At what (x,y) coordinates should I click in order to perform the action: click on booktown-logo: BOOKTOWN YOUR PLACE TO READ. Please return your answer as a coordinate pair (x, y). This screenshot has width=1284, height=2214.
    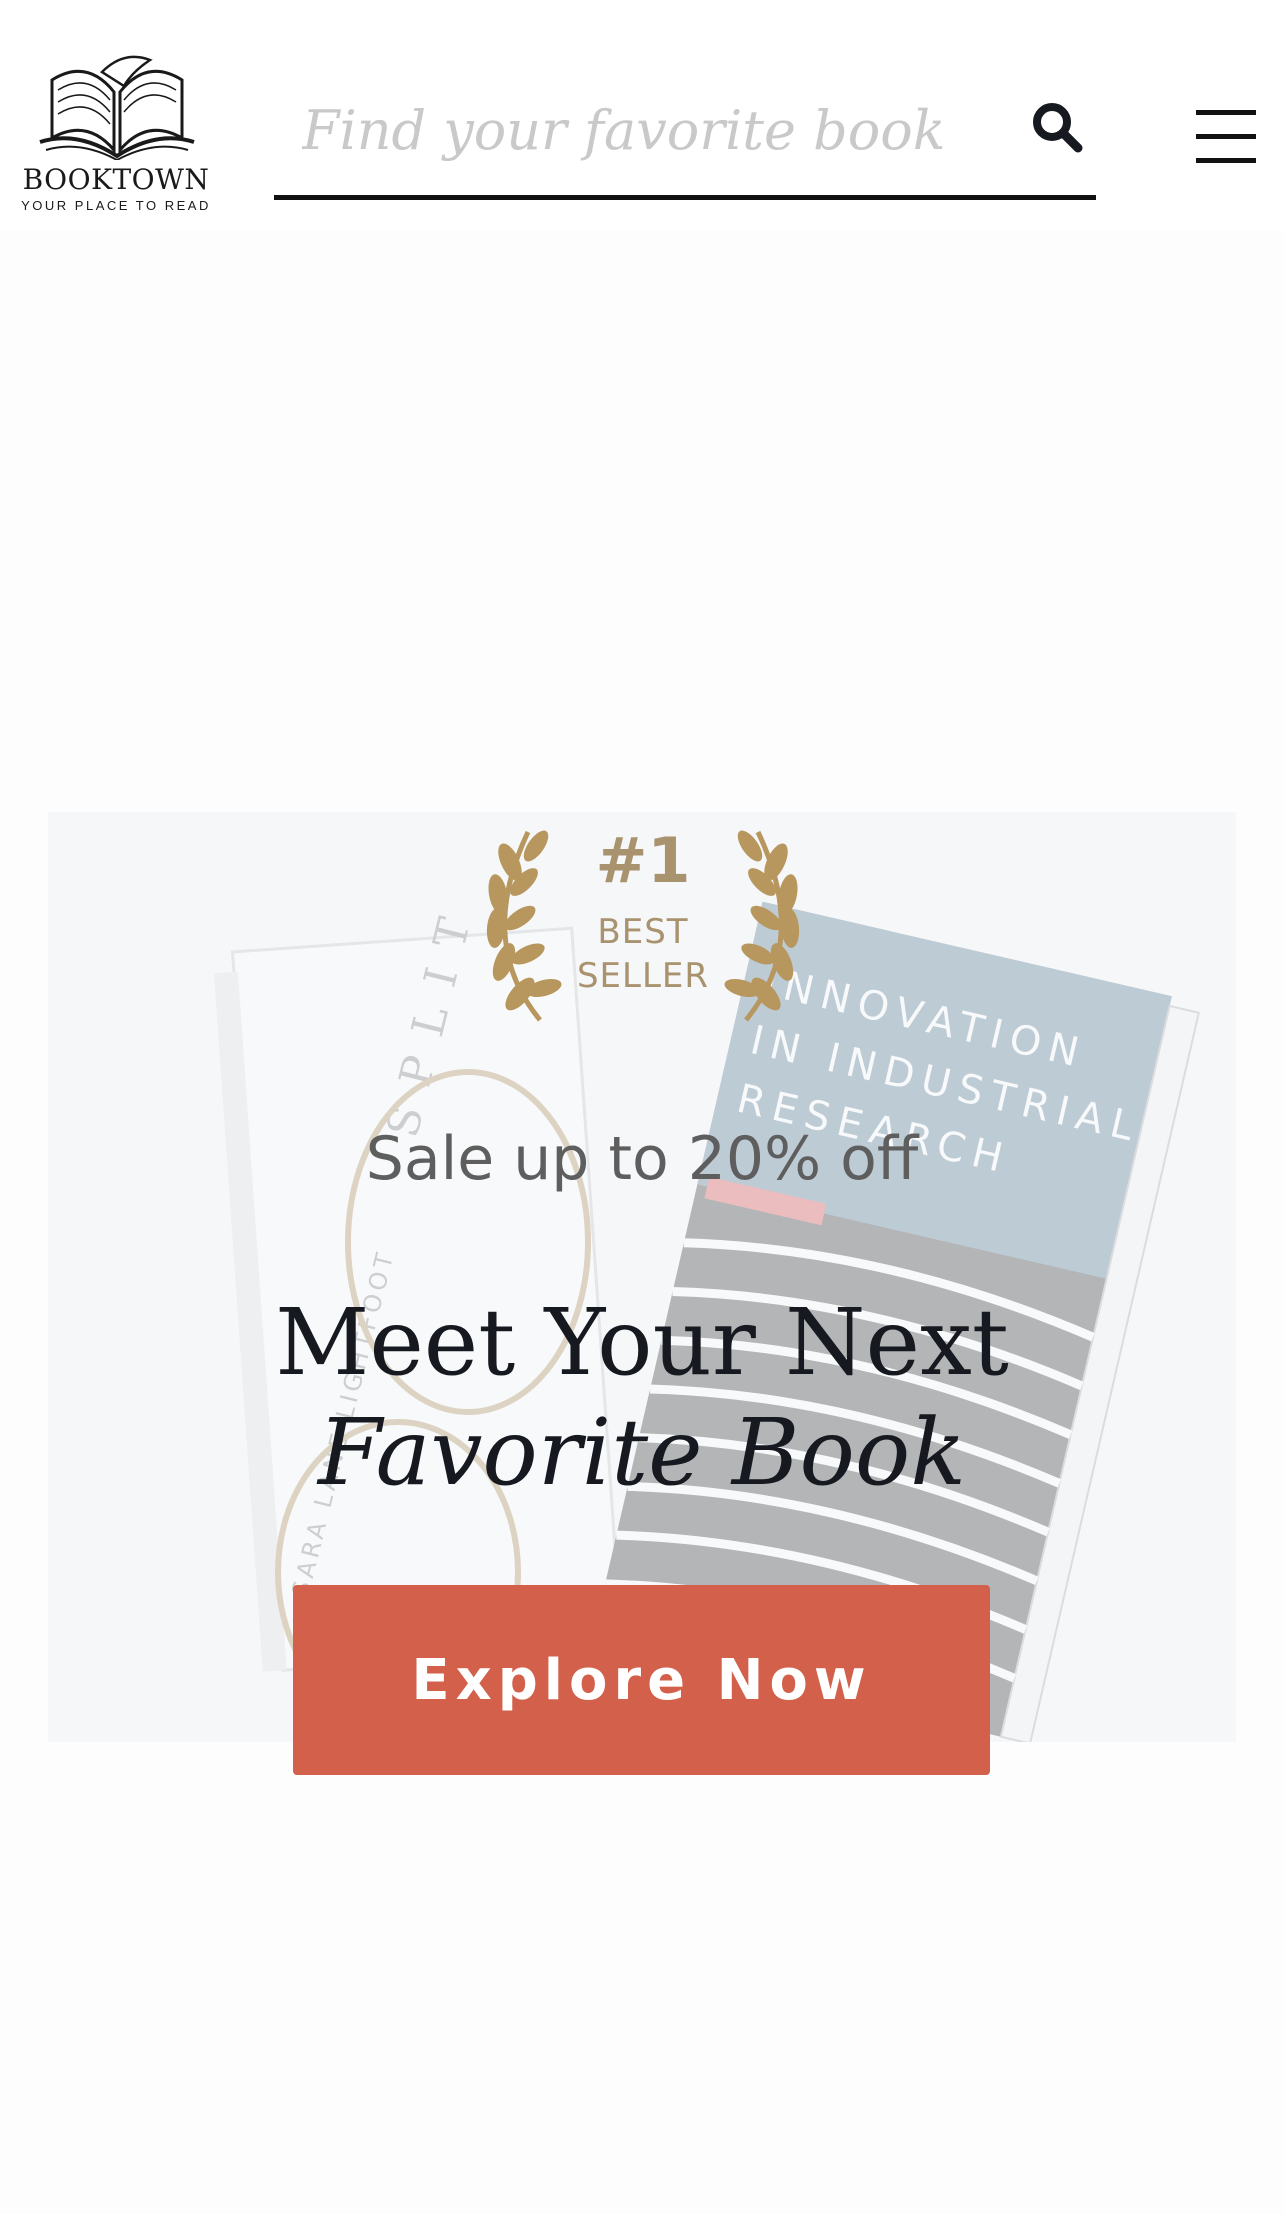
    Looking at the image, I should click on (116, 135).